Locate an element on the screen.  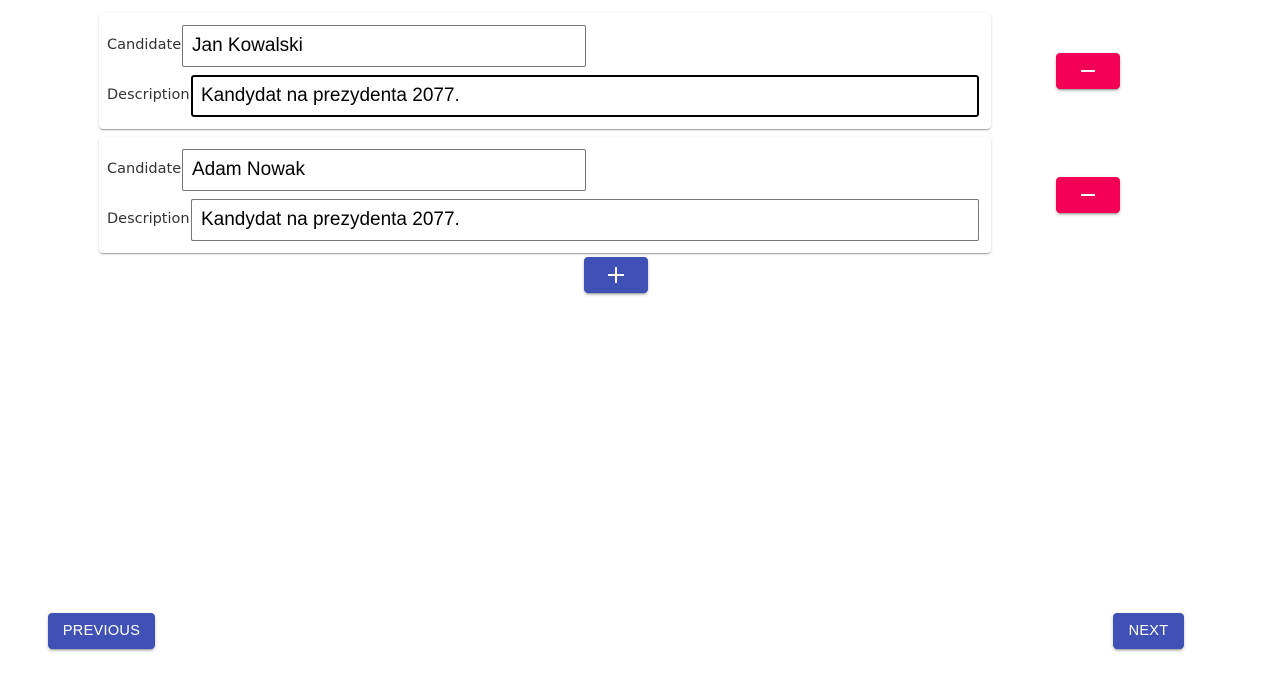
add-candidate-button is located at coordinates (616, 275).